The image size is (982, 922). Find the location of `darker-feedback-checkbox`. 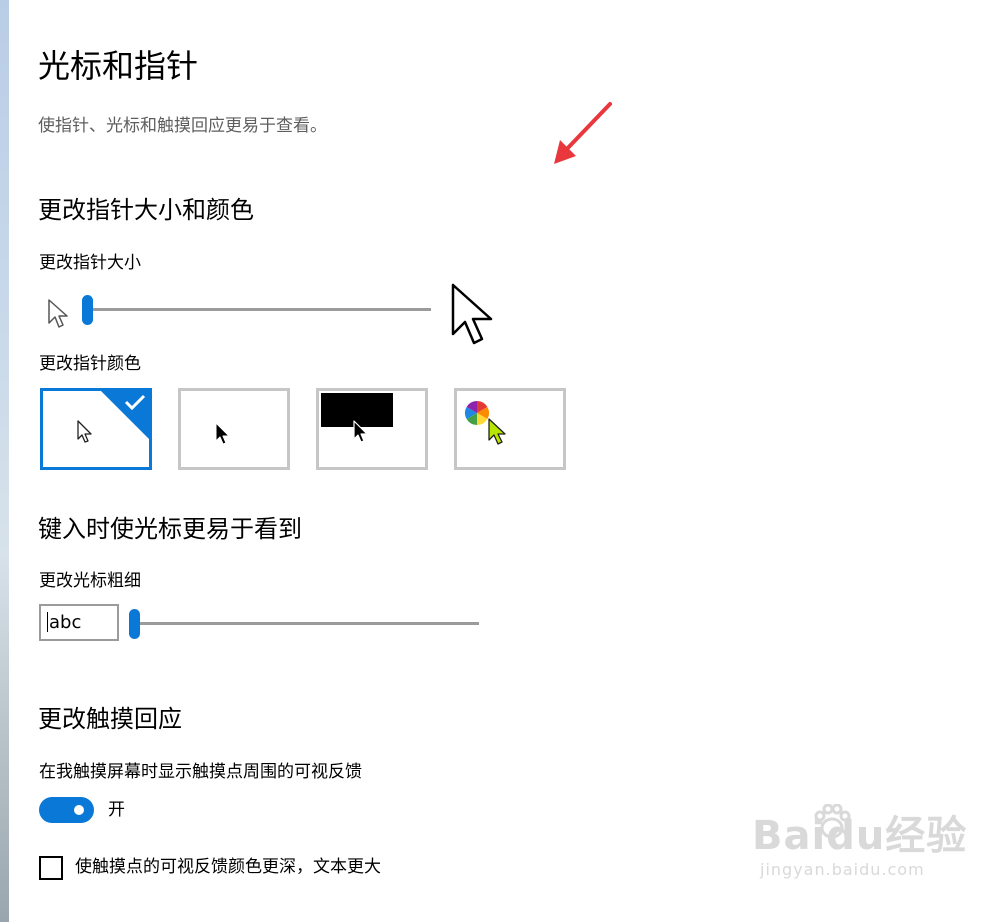

darker-feedback-checkbox is located at coordinates (51, 868).